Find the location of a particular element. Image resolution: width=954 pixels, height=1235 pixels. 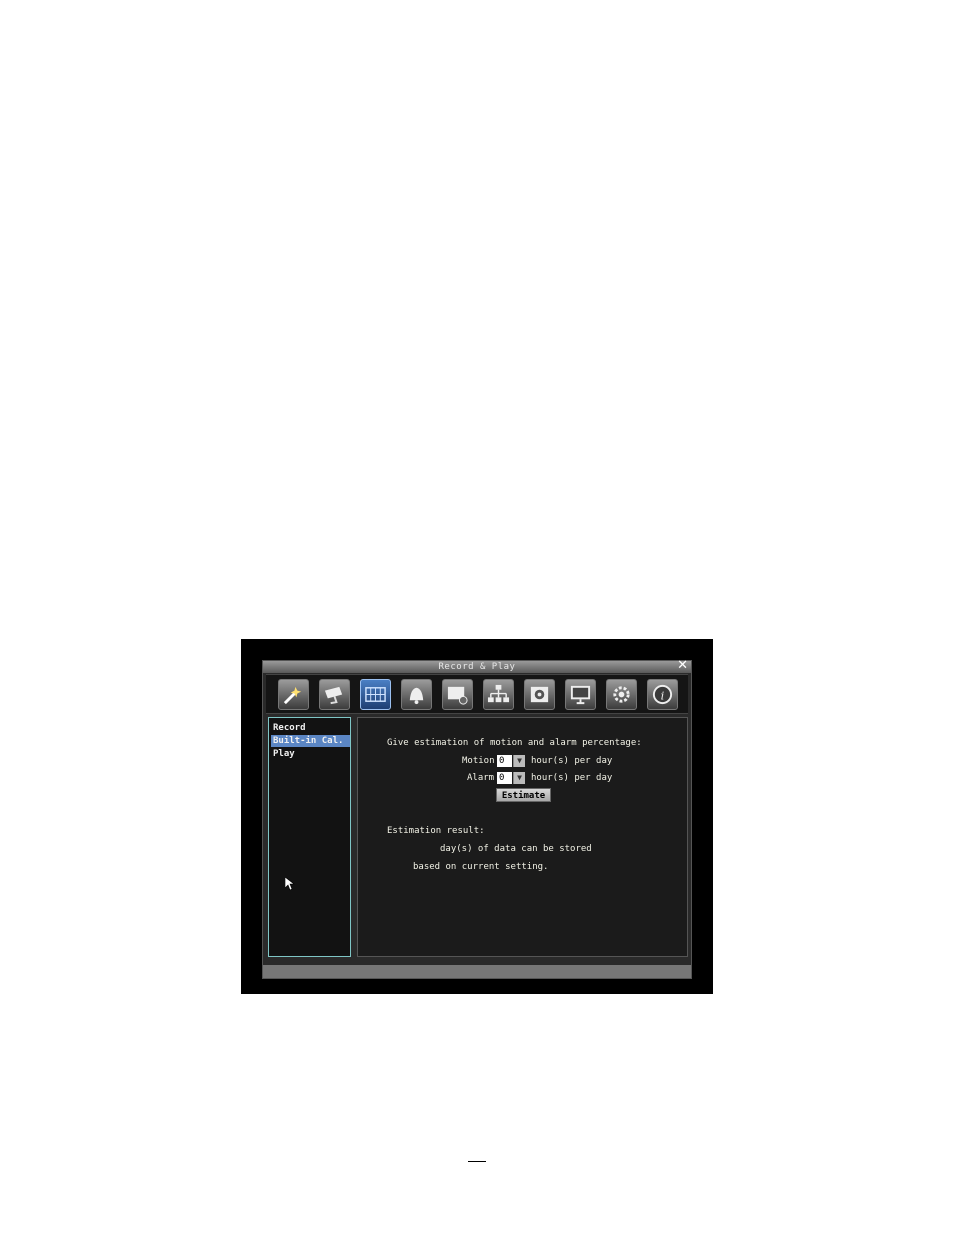

sidebar-item-built-in-cal: Built-in Cal. is located at coordinates (310, 741).